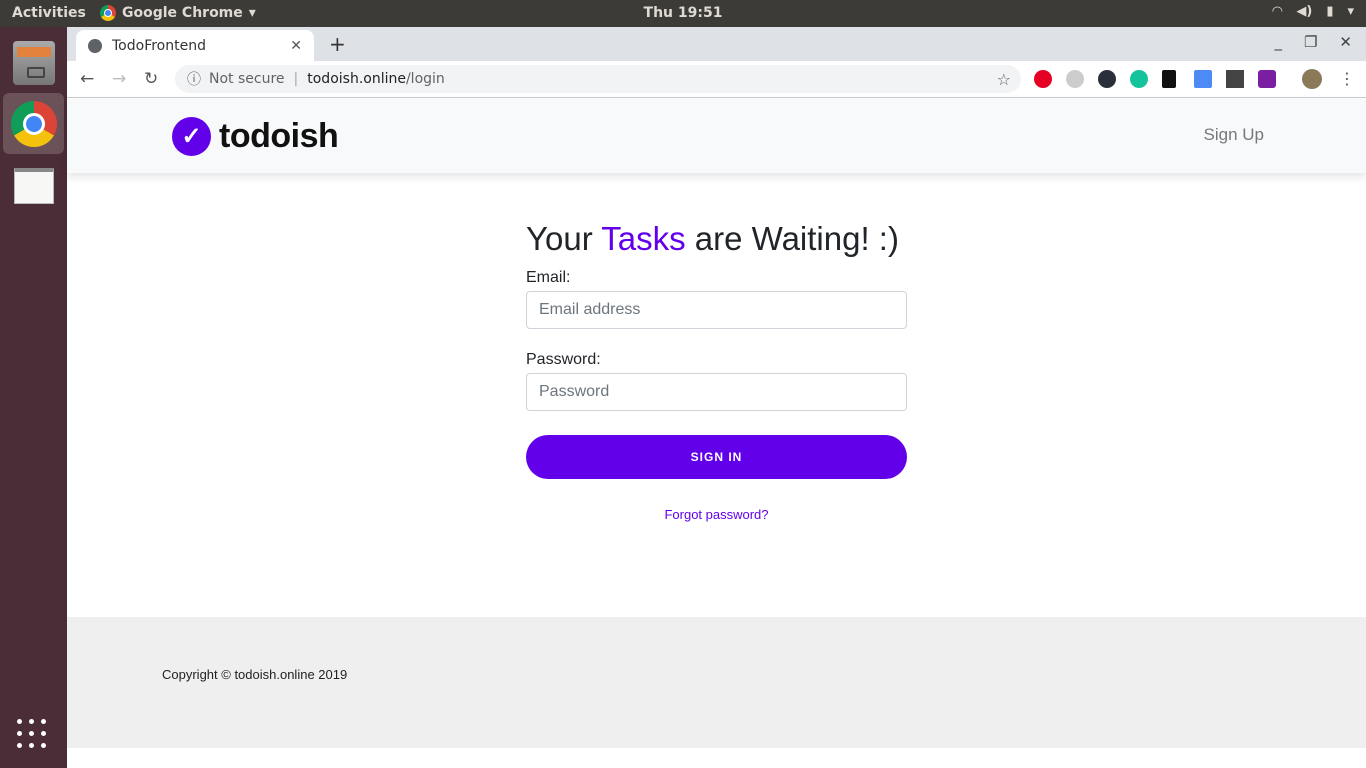  I want to click on globe-icon, so click(95, 45).